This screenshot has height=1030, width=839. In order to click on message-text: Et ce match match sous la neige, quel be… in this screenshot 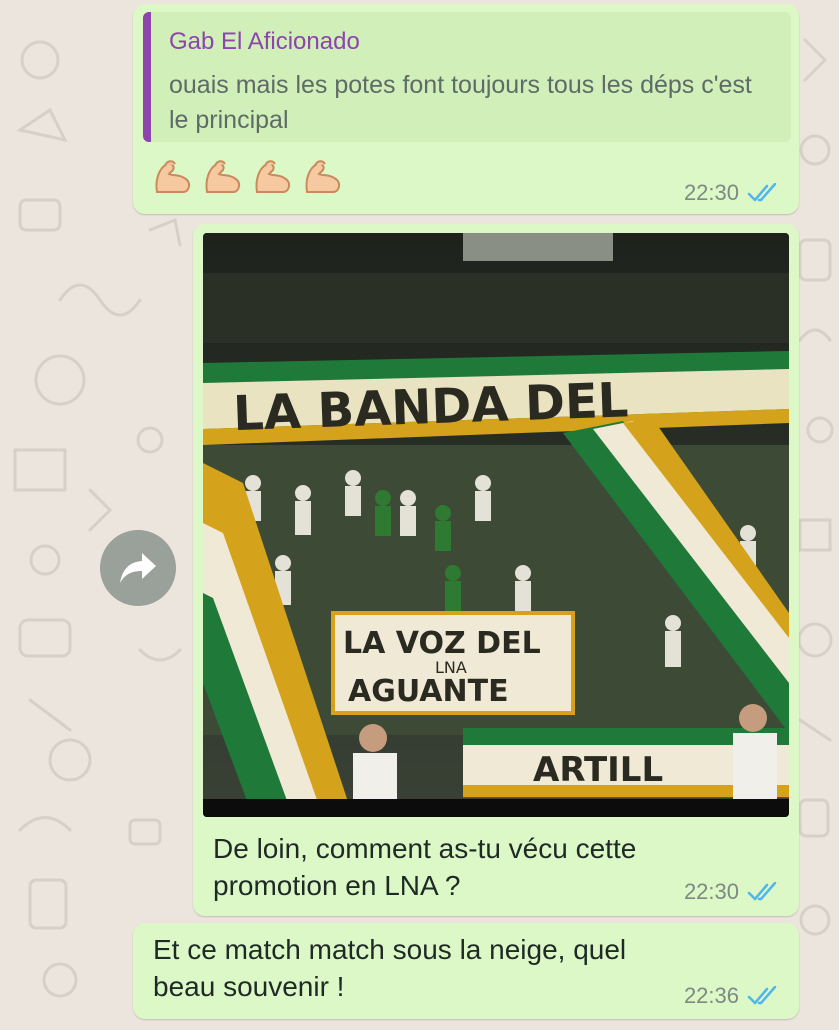, I will do `click(390, 968)`.